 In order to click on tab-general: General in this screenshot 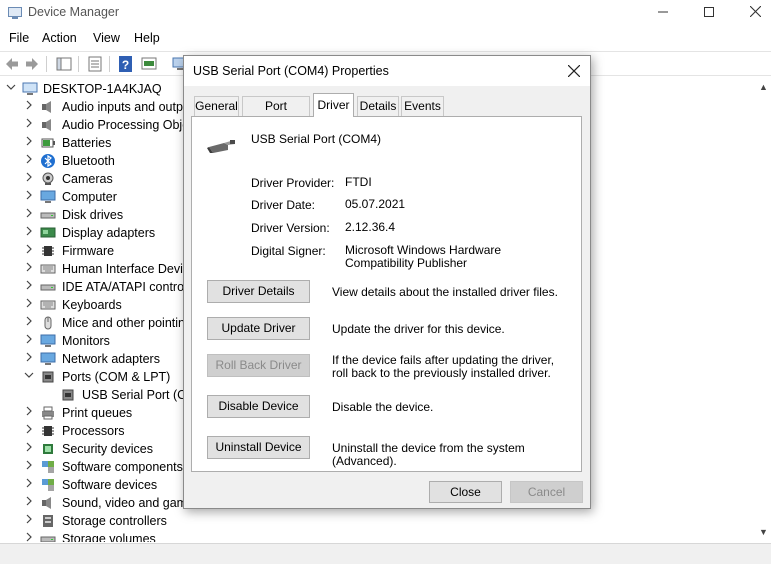, I will do `click(216, 106)`.